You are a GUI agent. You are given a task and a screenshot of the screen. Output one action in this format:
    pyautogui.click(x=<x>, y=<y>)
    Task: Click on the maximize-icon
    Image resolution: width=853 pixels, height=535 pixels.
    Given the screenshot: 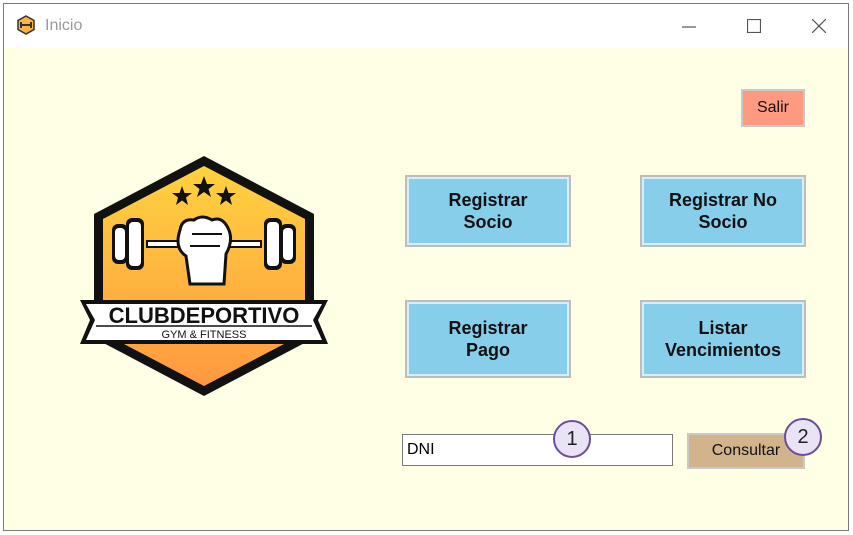 What is the action you would take?
    pyautogui.click(x=754, y=26)
    